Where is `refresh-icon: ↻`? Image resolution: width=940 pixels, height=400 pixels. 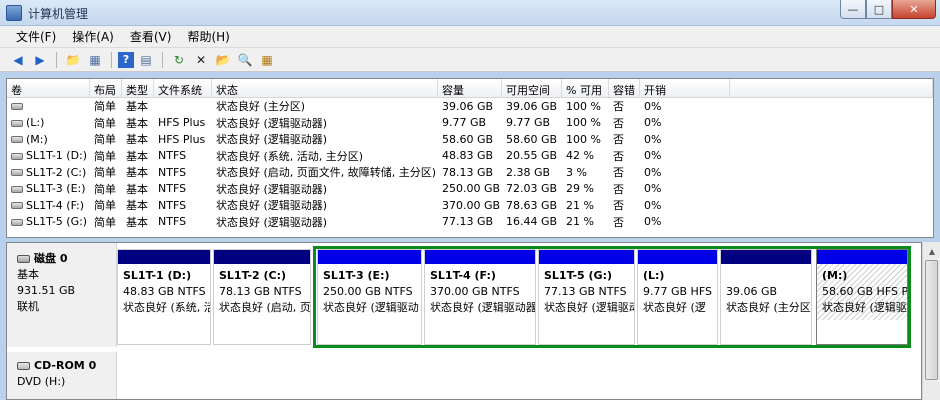 refresh-icon: ↻ is located at coordinates (179, 60).